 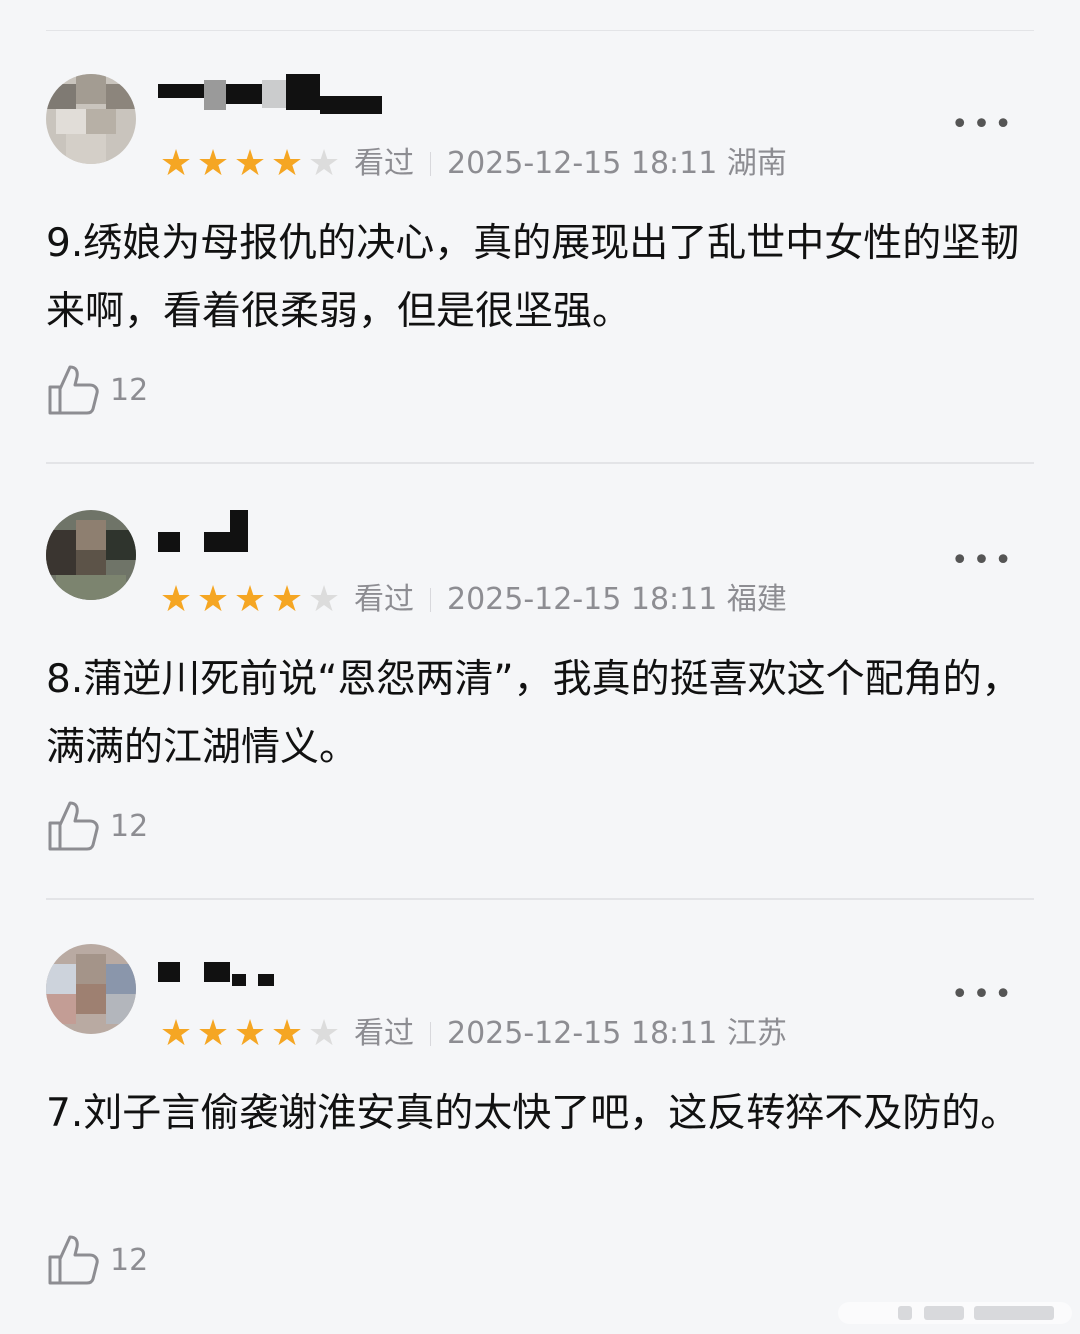 I want to click on watermark-logo, so click(x=955, y=1313).